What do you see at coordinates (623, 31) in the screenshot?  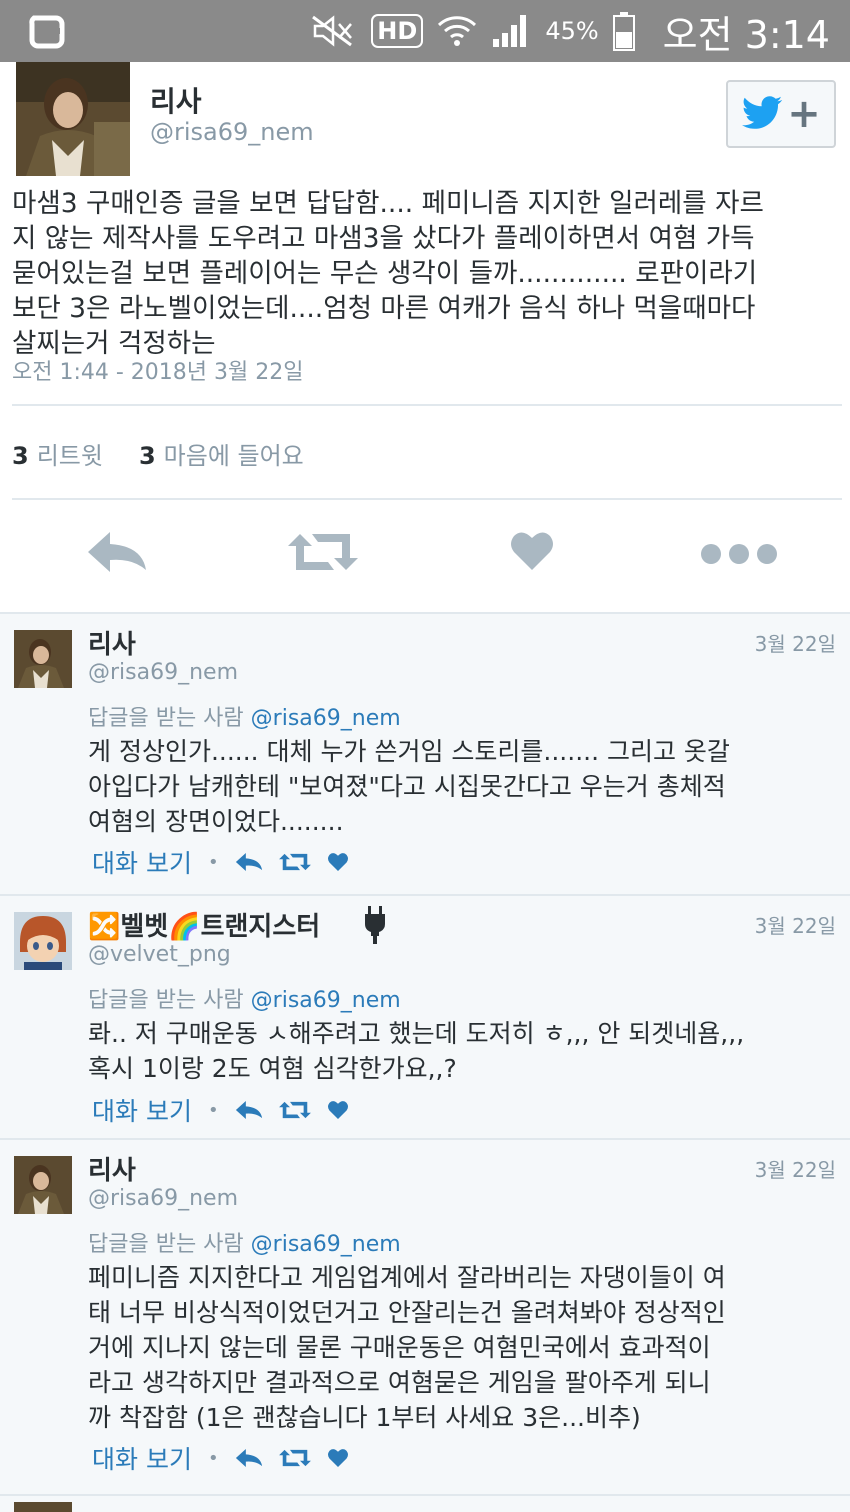 I see `battery-icon` at bounding box center [623, 31].